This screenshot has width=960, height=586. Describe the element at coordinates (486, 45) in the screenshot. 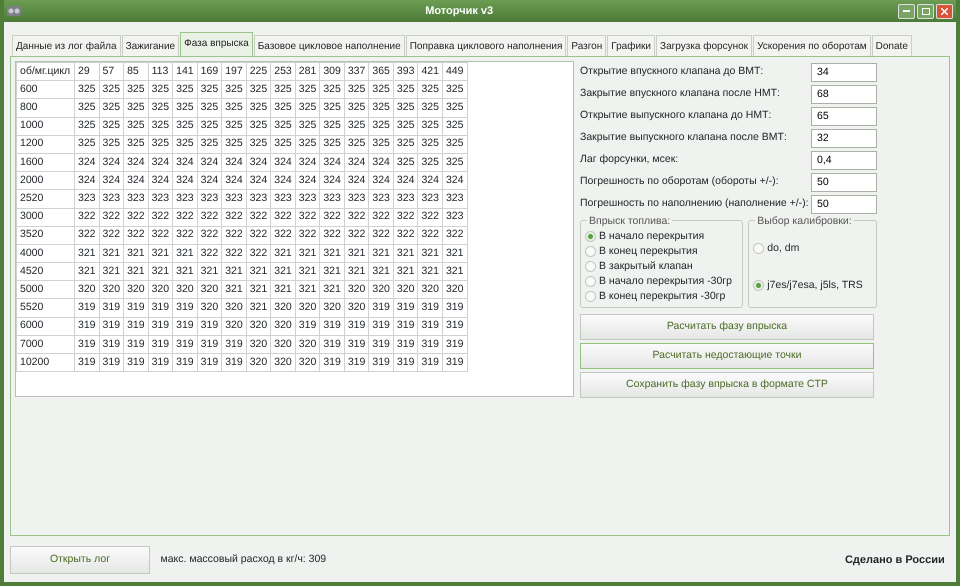

I see `tab: Поправка циклового наполнения` at that location.